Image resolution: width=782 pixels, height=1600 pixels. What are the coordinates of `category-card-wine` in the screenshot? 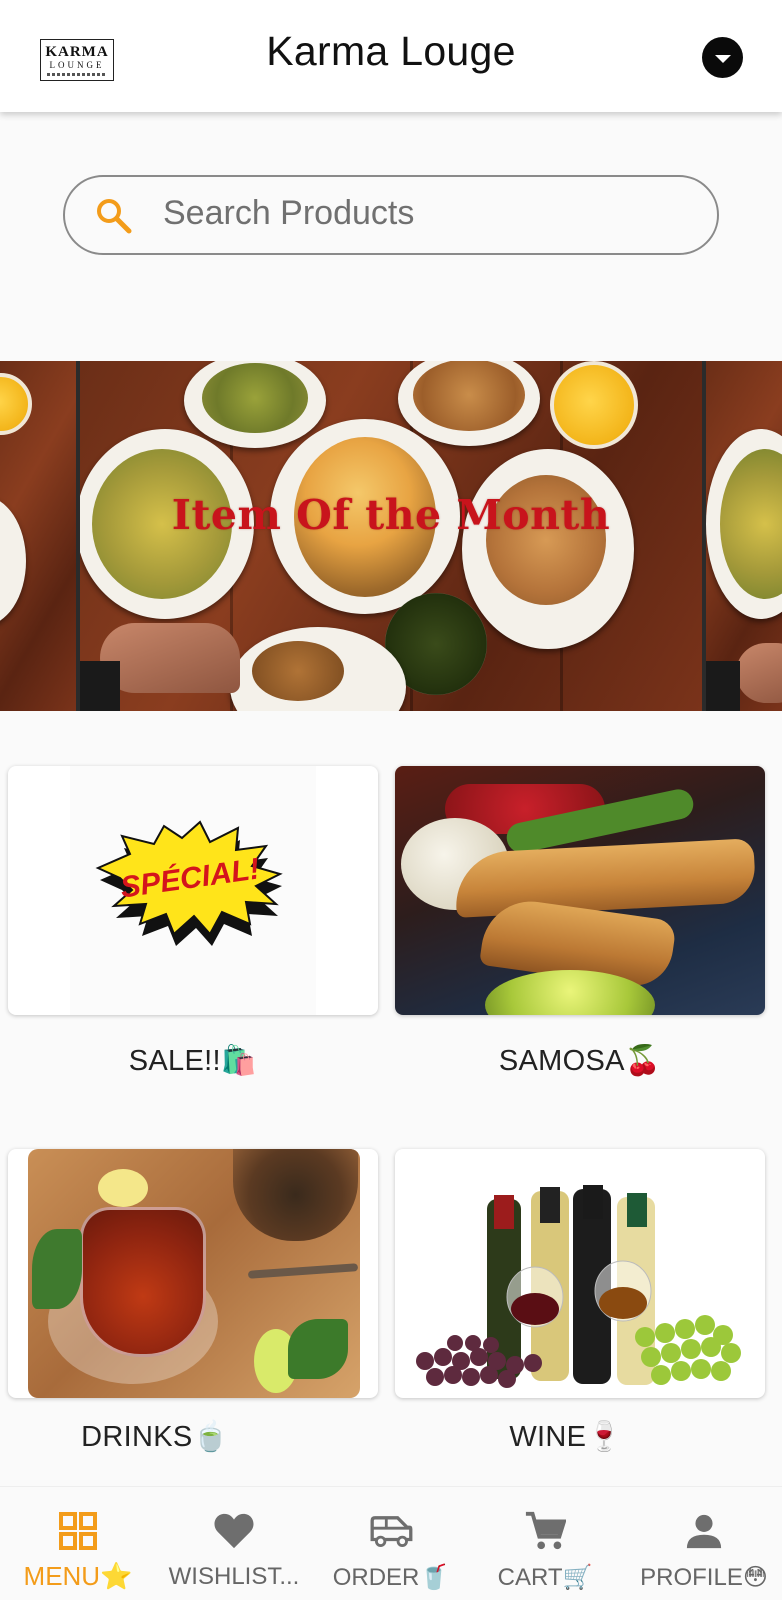 It's located at (580, 1273).